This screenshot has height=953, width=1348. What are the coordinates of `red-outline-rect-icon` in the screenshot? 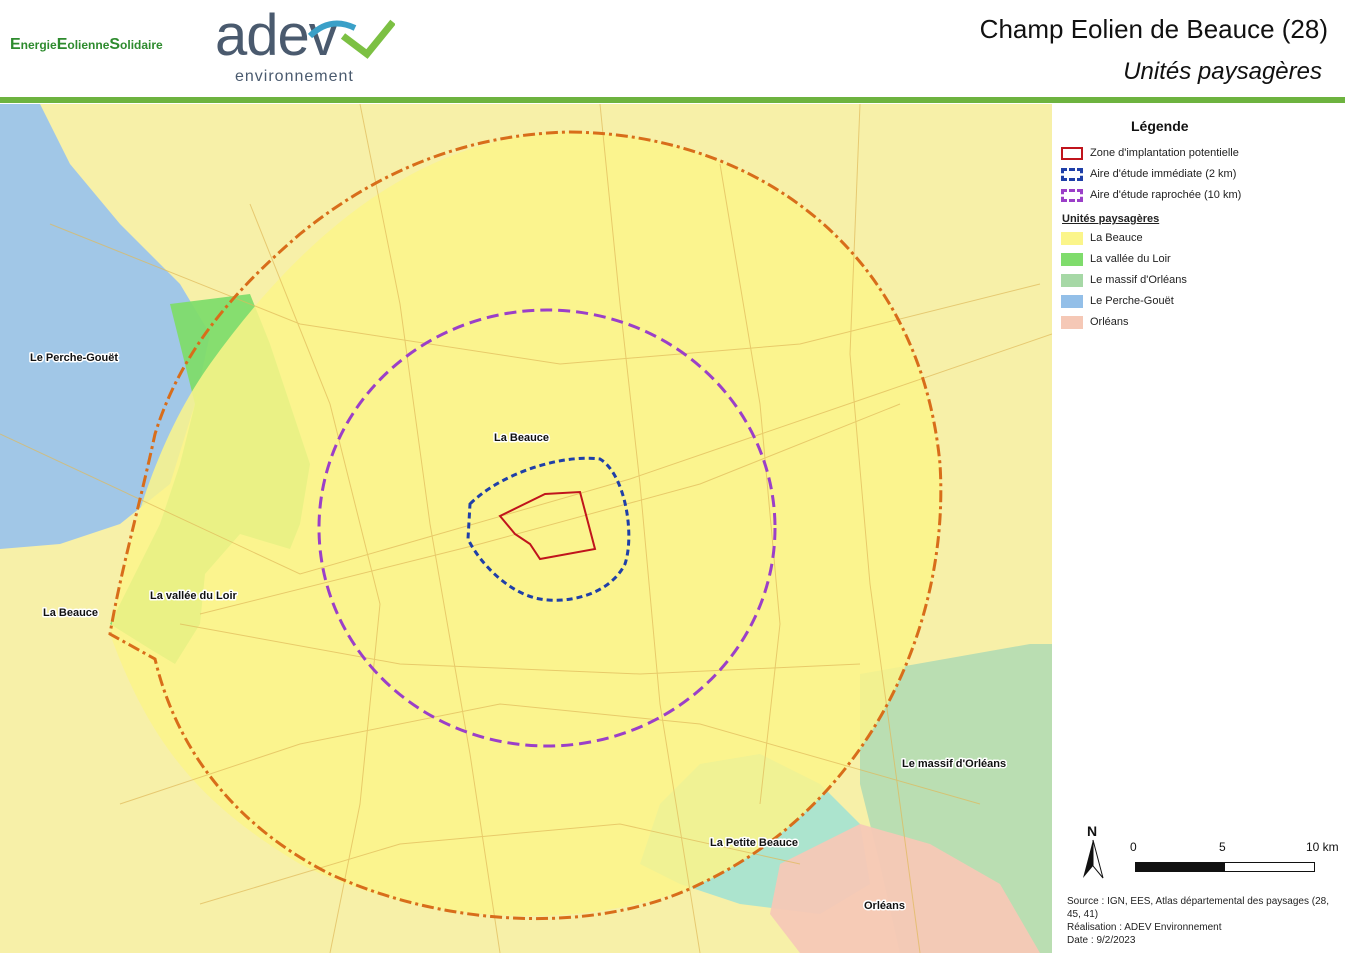 It's located at (1072, 153).